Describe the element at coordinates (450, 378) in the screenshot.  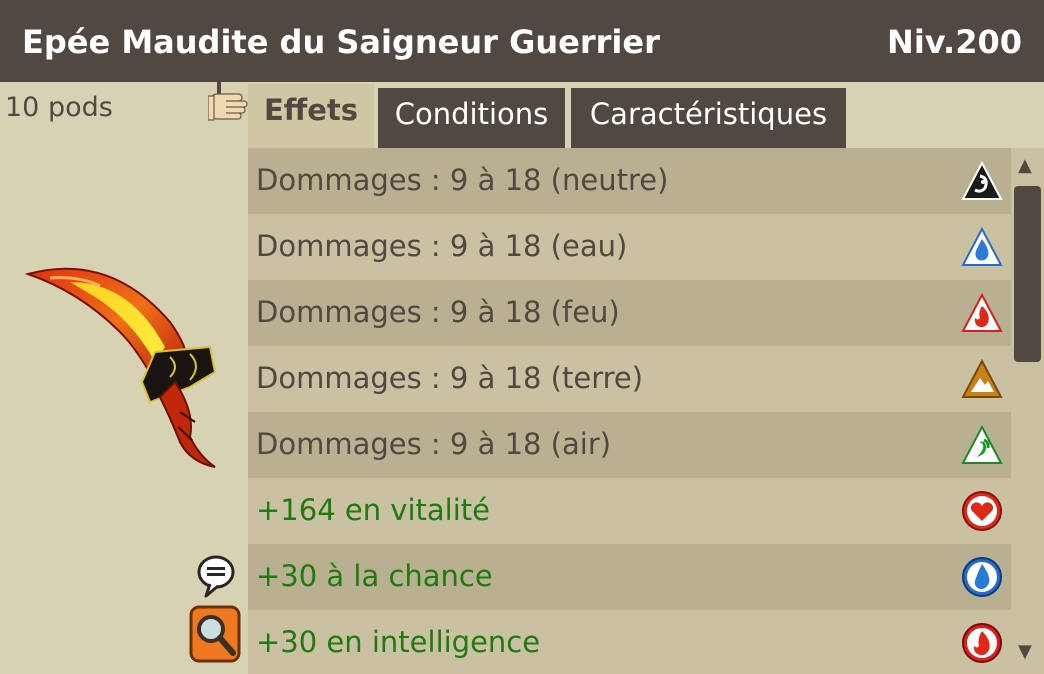
I see `effect-text: Dommages : 9 à 18 (terre)` at that location.